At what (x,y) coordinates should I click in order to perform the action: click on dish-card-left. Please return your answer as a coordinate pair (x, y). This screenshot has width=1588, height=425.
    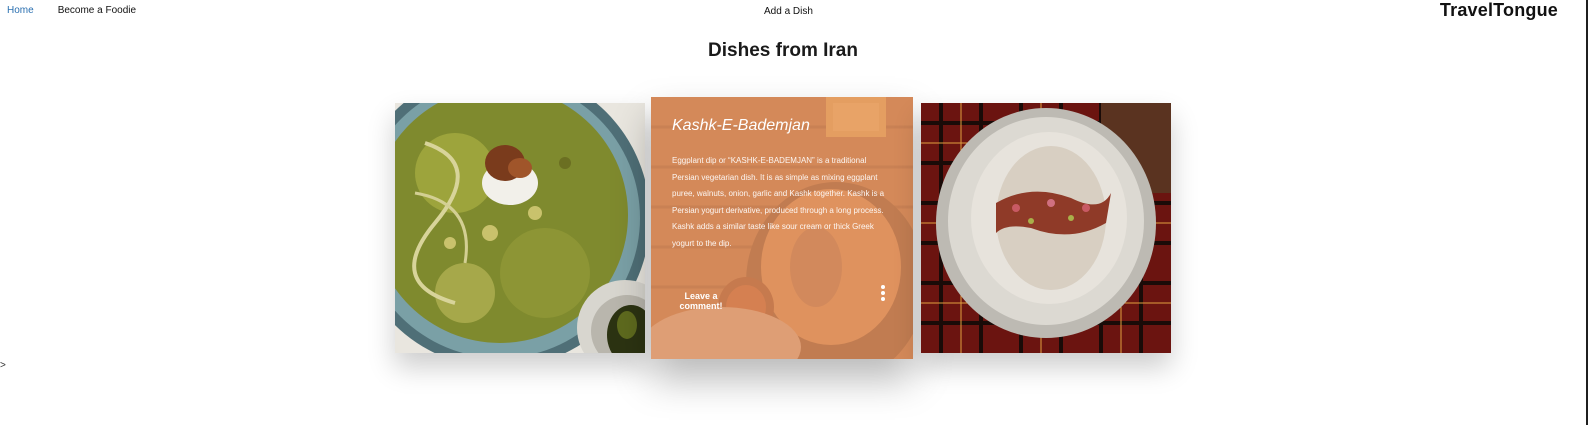
    Looking at the image, I should click on (520, 228).